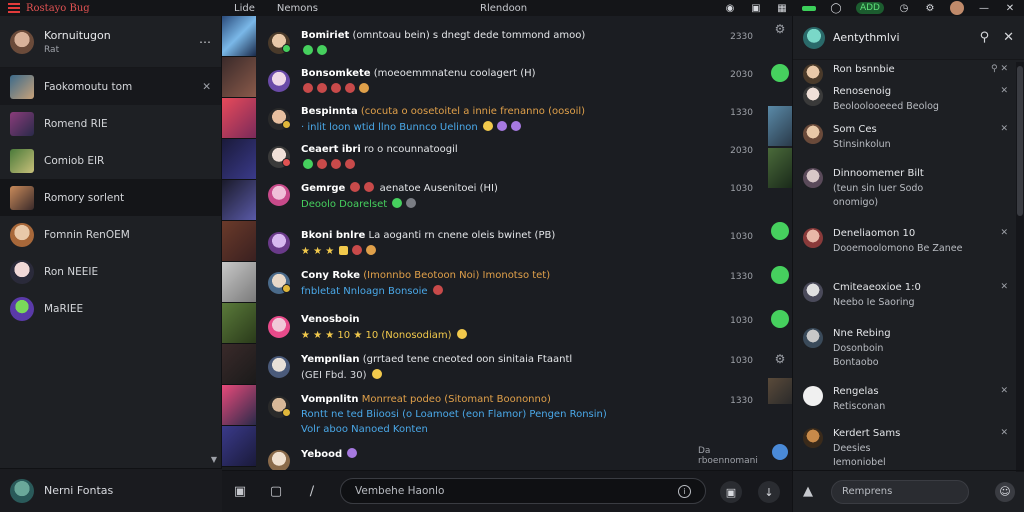 The width and height of the screenshot is (1024, 512). Describe the element at coordinates (869, 8) in the screenshot. I see `add-pill-button: ADD` at that location.